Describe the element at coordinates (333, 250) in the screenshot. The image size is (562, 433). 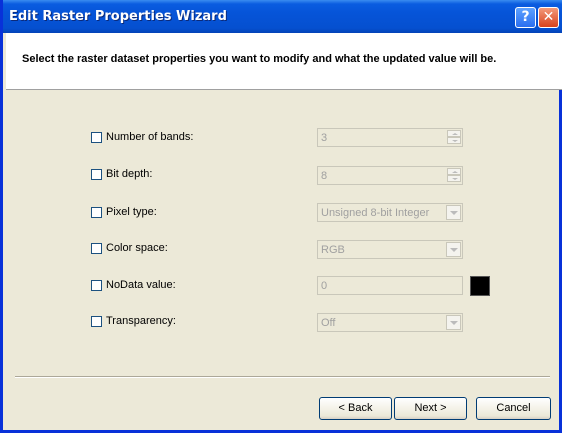
I see `color-space-value: RGB` at that location.